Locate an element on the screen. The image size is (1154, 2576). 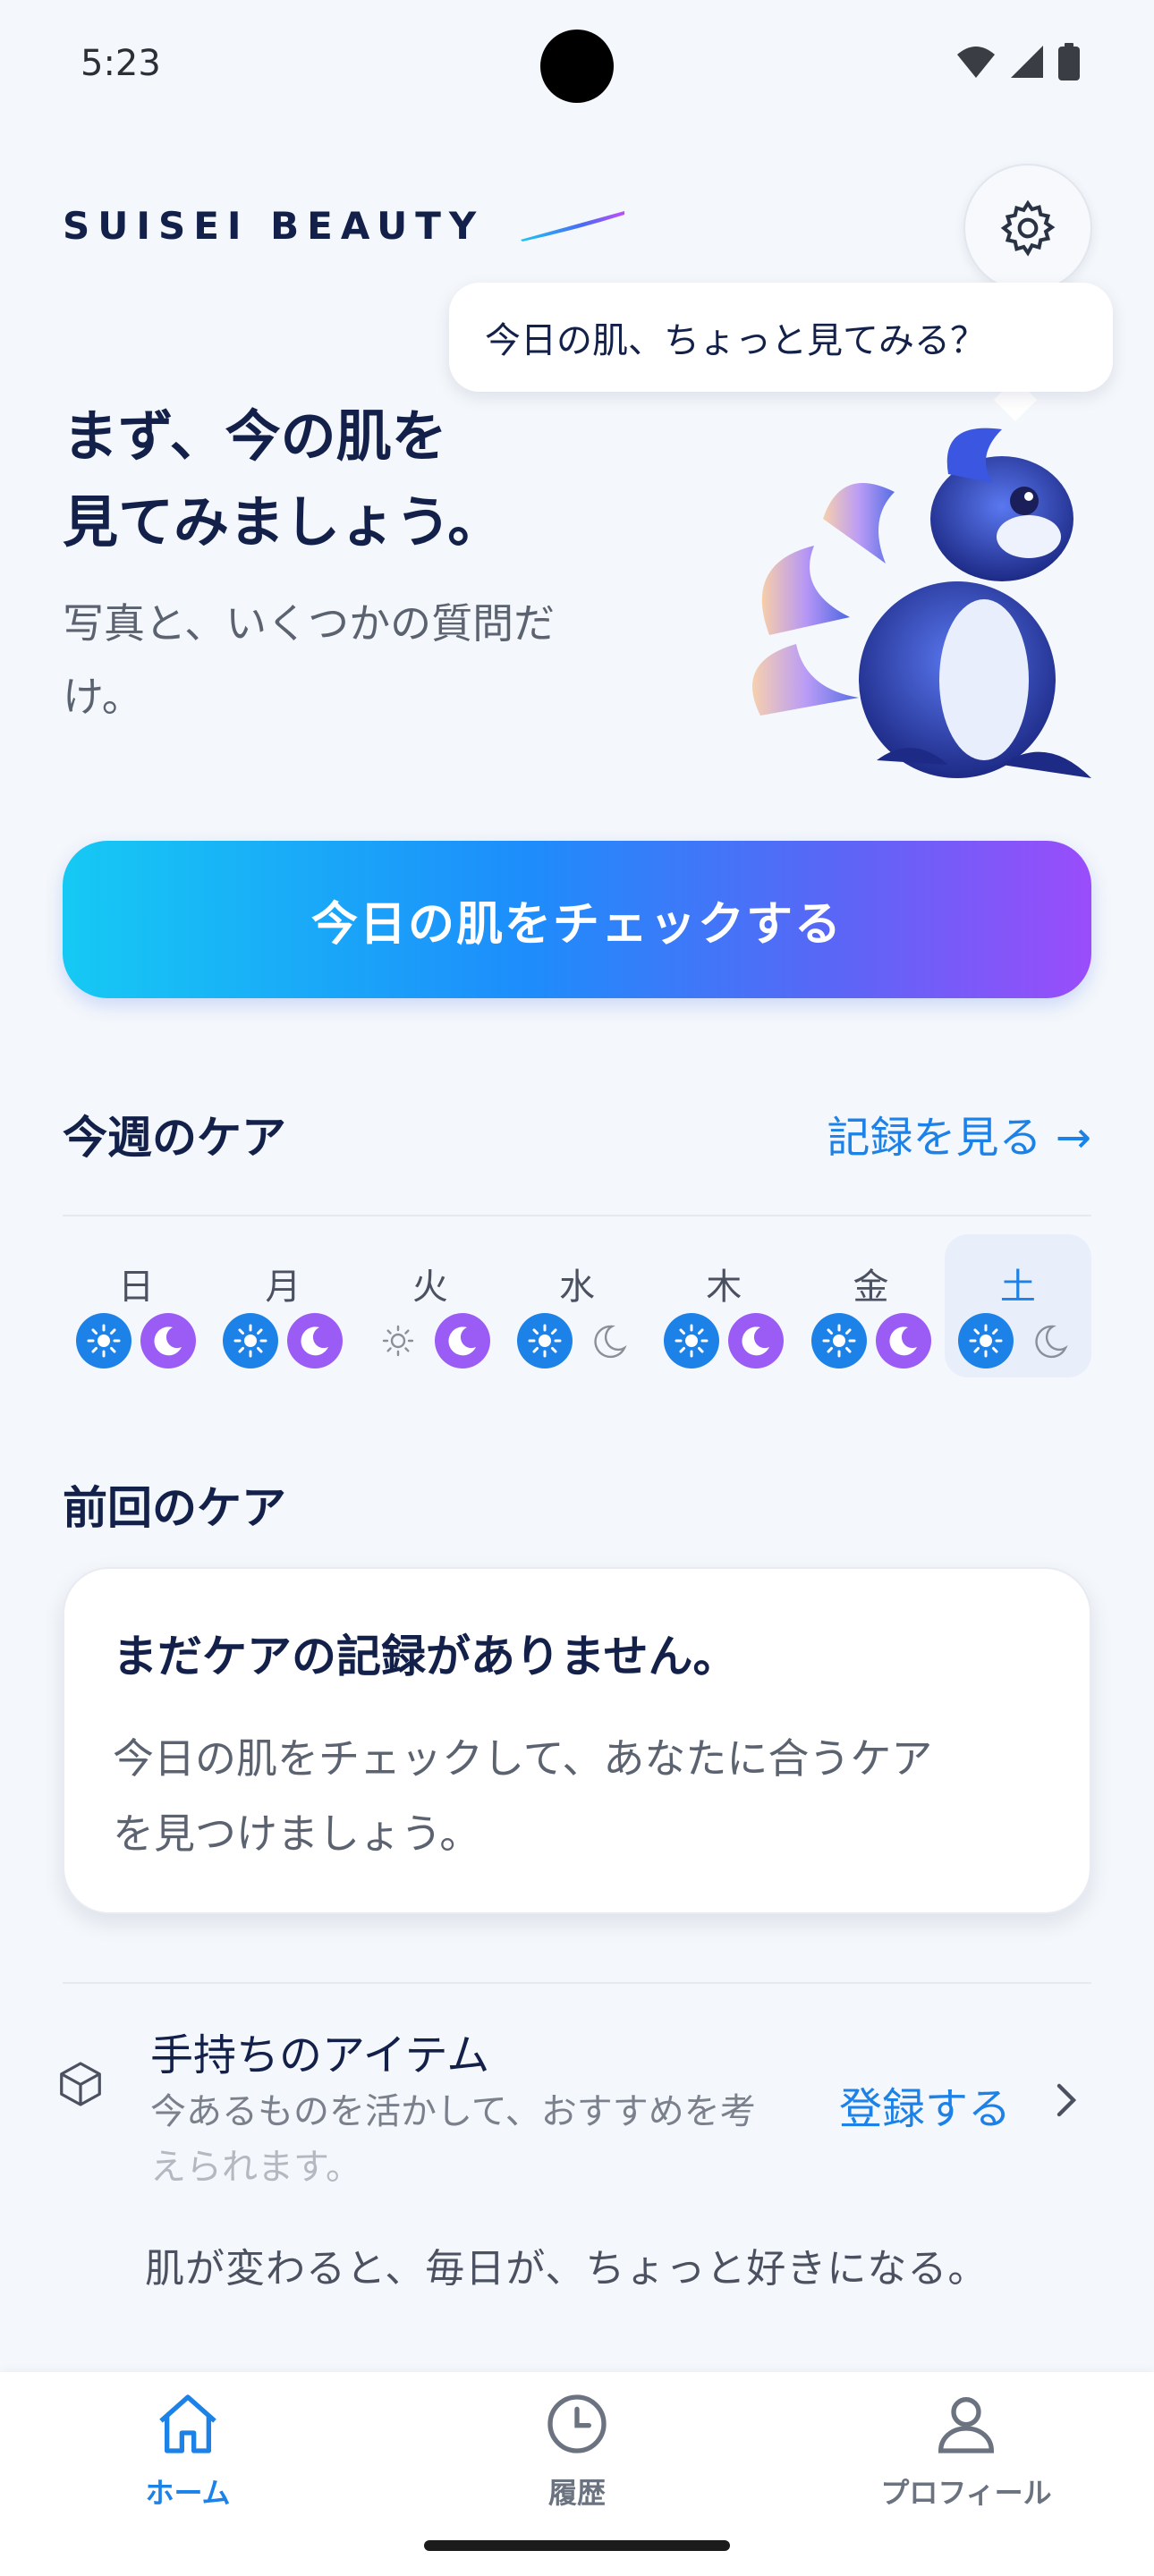
status-icons is located at coordinates (1018, 61).